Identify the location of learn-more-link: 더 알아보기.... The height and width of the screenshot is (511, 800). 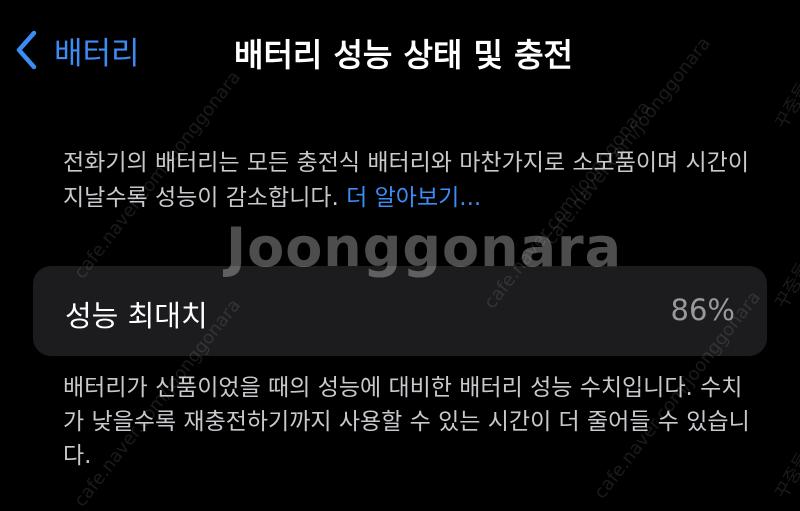
(413, 198).